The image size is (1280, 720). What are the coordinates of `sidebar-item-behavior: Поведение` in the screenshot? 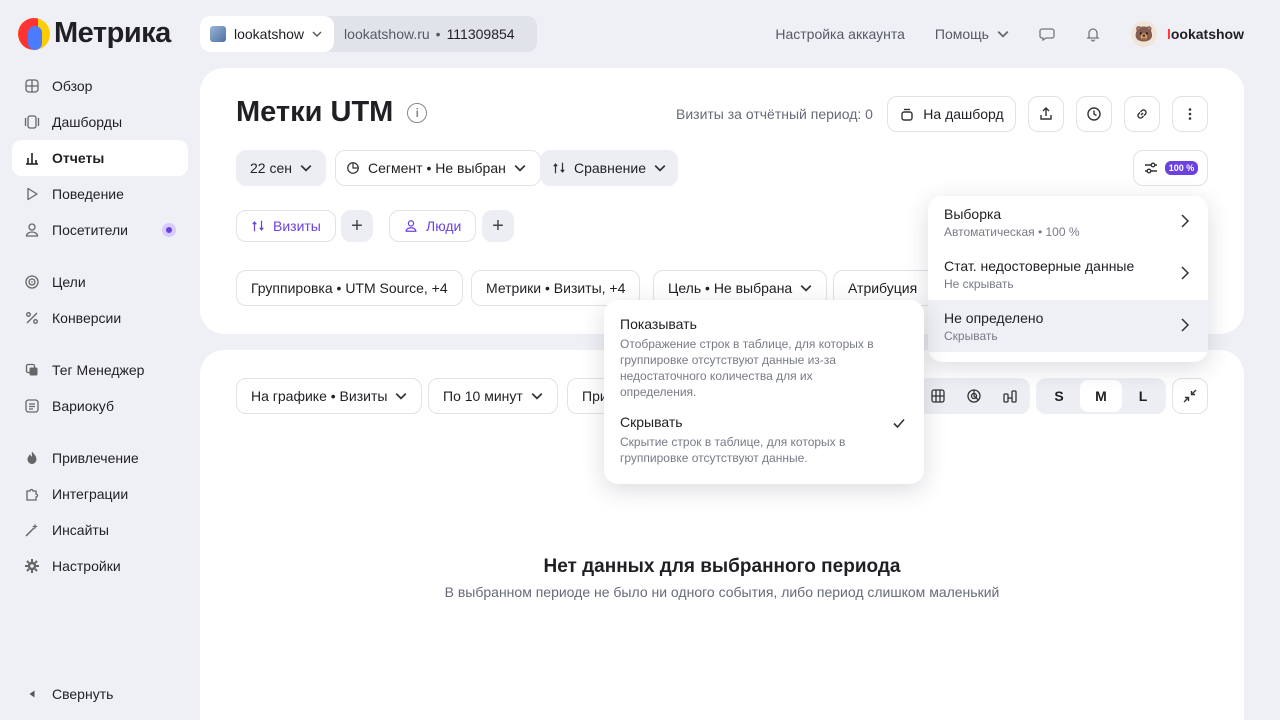 It's located at (100, 194).